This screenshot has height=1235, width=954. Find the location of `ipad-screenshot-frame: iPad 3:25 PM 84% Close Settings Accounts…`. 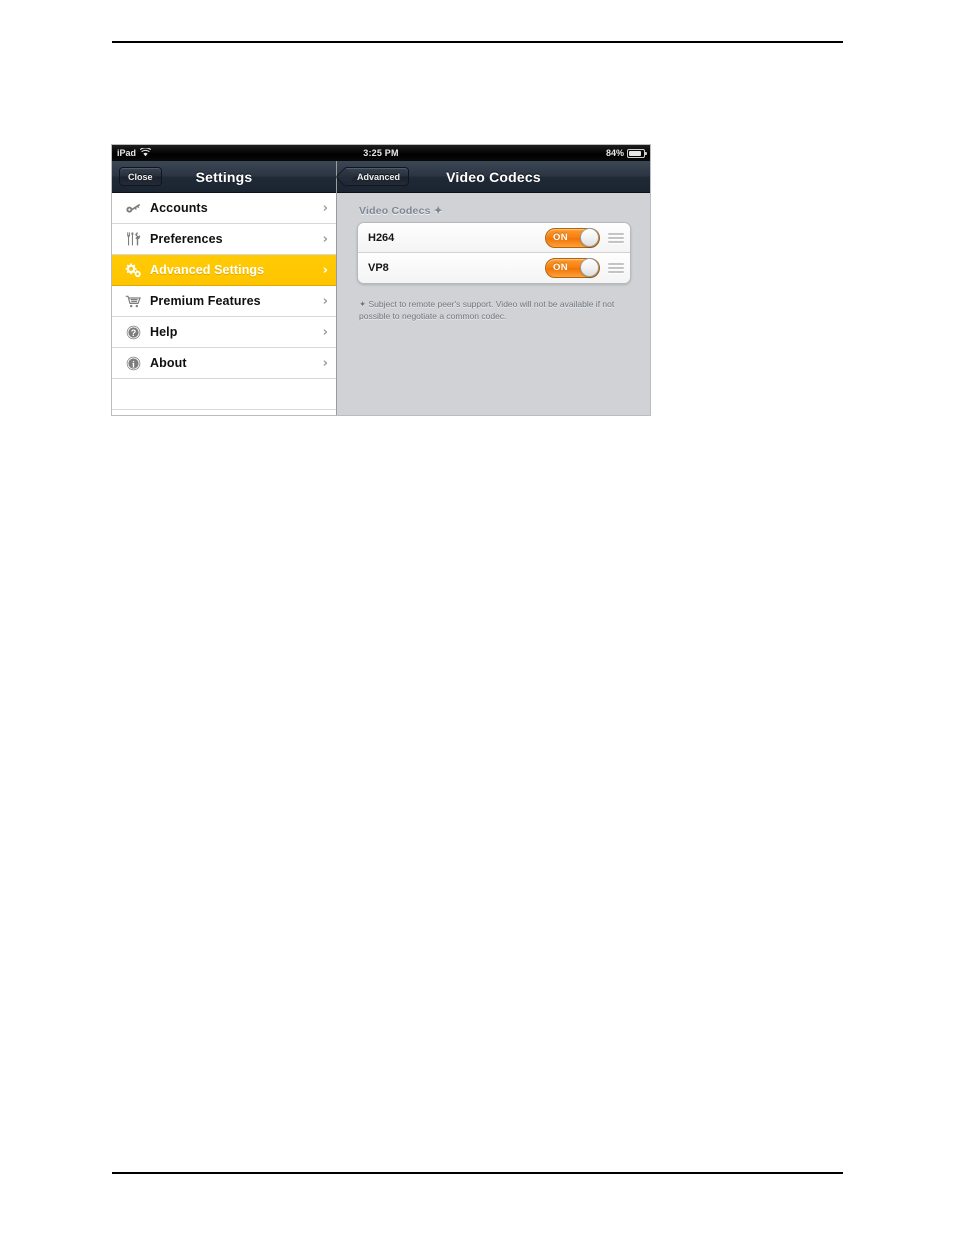

ipad-screenshot-frame: iPad 3:25 PM 84% Close Settings Accounts… is located at coordinates (381, 280).